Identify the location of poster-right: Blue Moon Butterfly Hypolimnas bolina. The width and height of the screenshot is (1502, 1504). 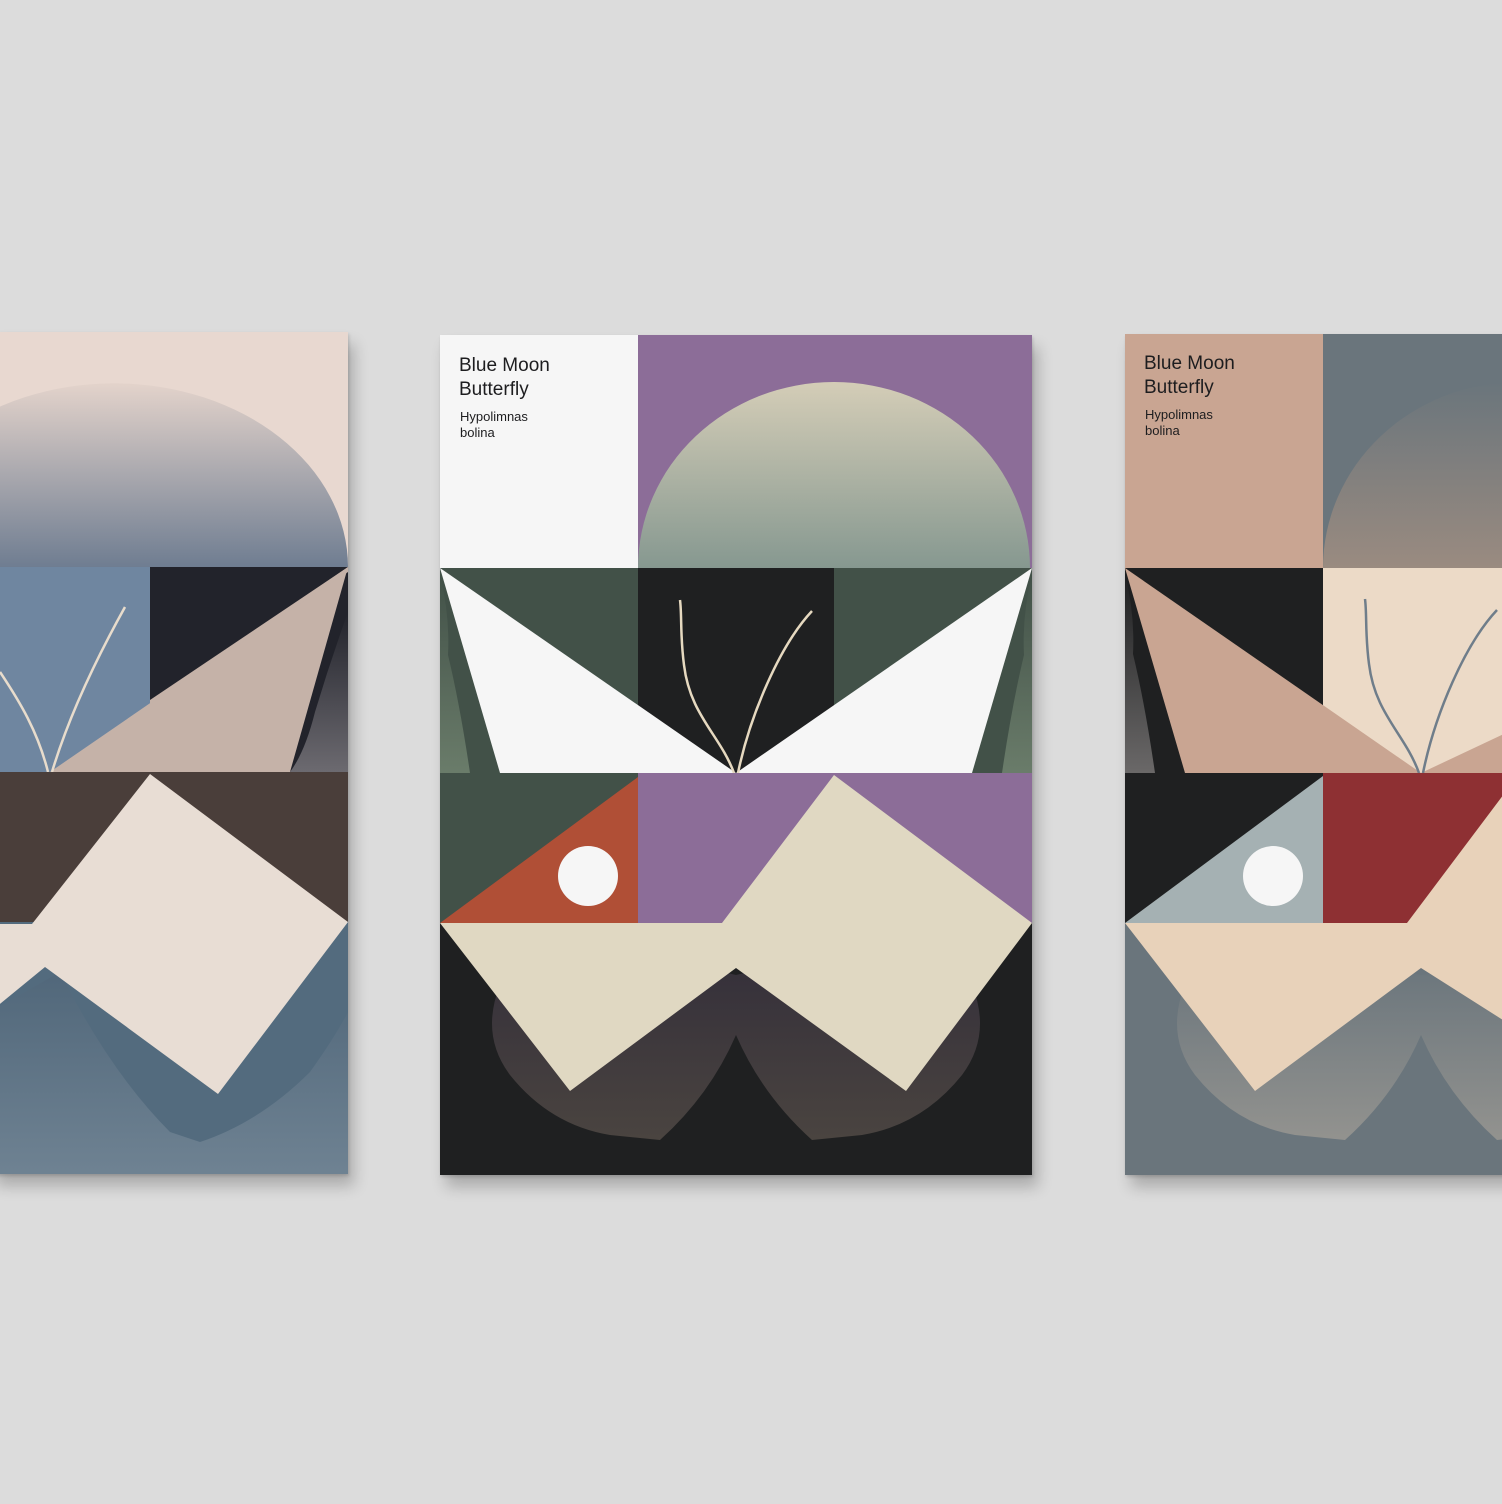
(1313, 754).